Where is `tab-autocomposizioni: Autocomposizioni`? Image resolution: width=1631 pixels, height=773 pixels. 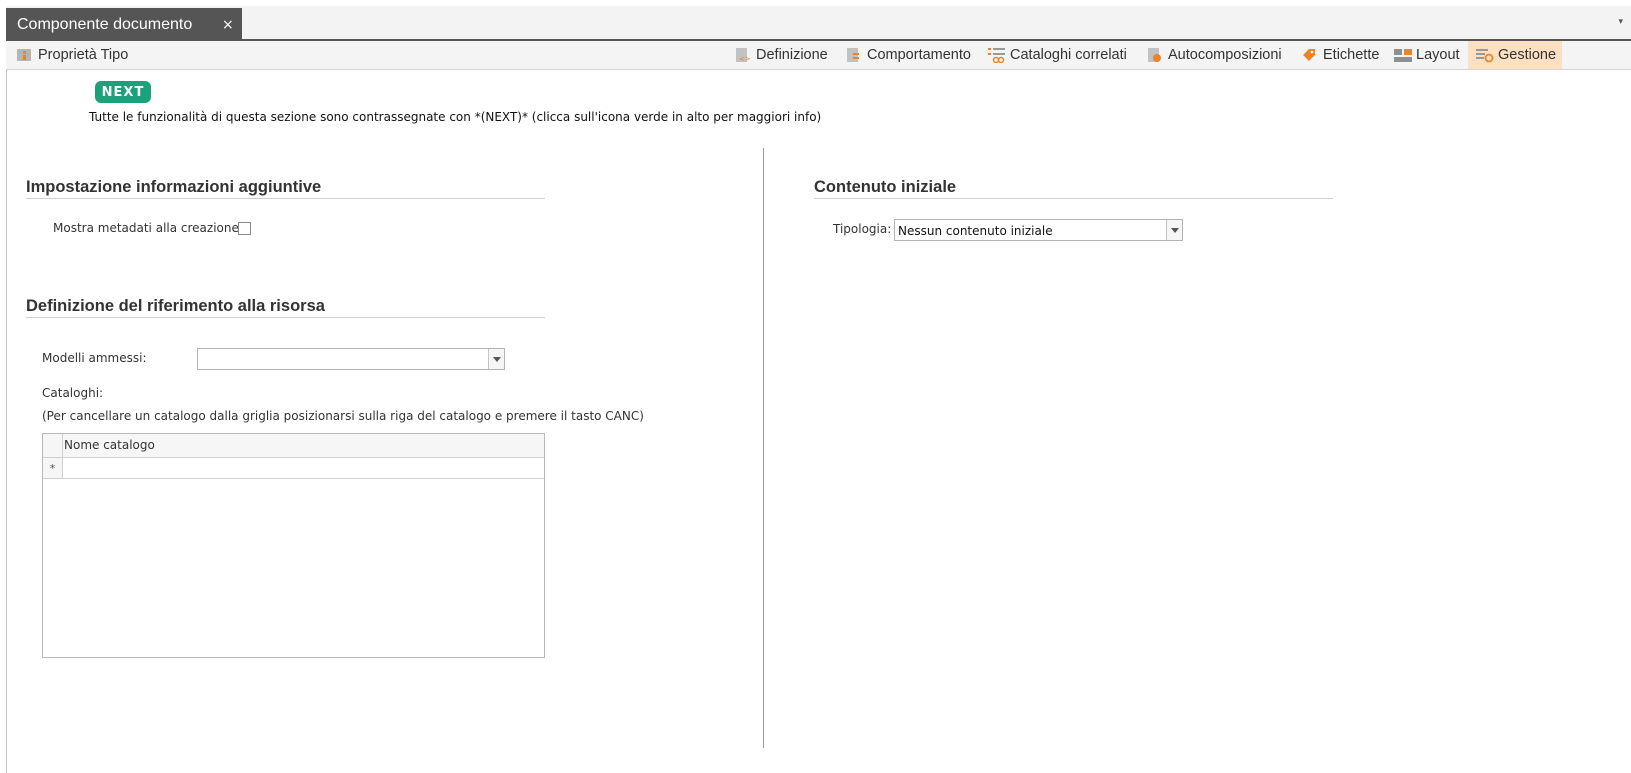 tab-autocomposizioni: Autocomposizioni is located at coordinates (1214, 55).